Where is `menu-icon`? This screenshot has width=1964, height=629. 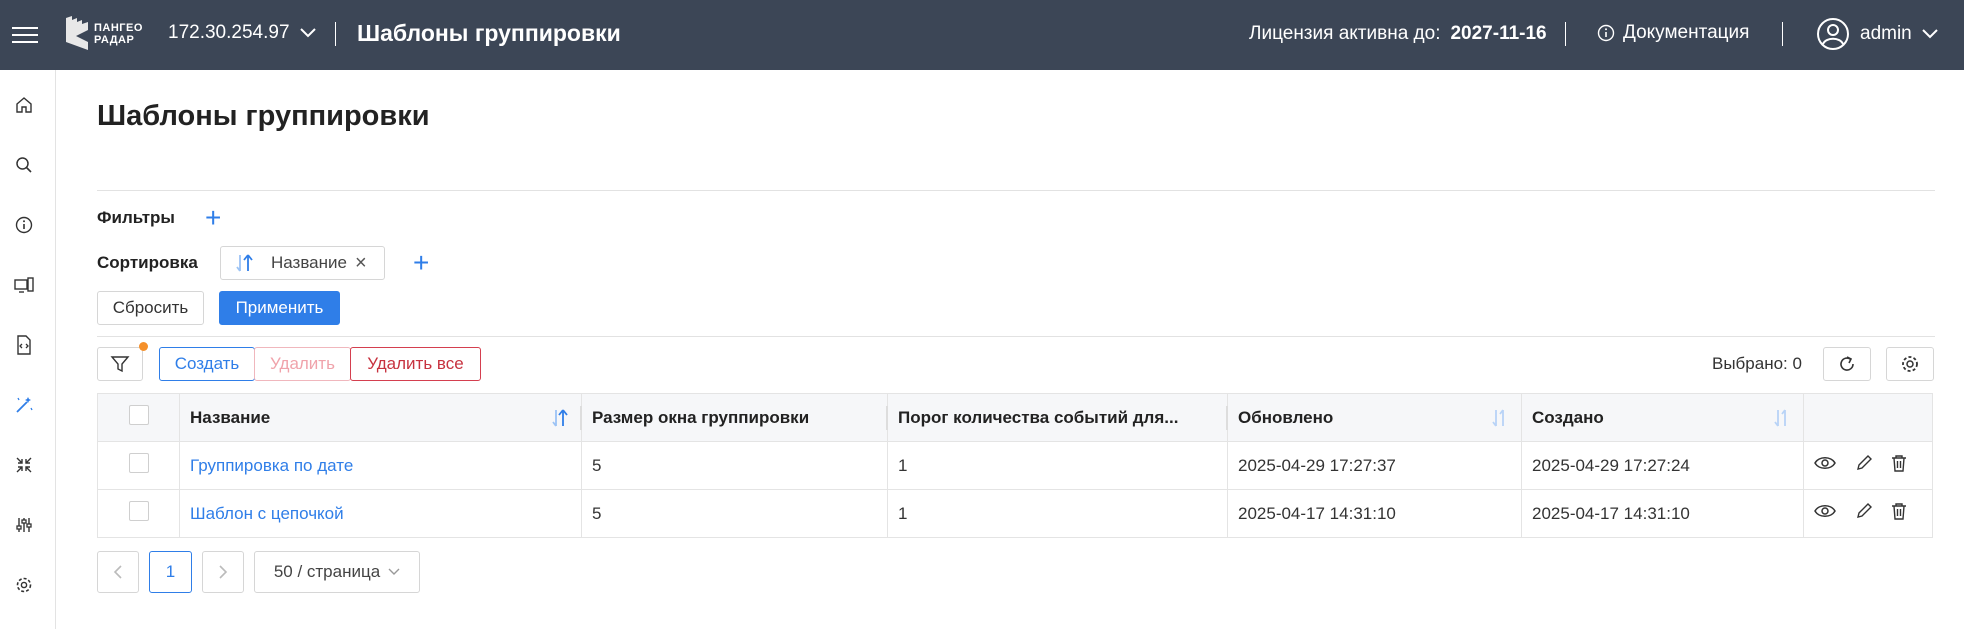 menu-icon is located at coordinates (25, 34).